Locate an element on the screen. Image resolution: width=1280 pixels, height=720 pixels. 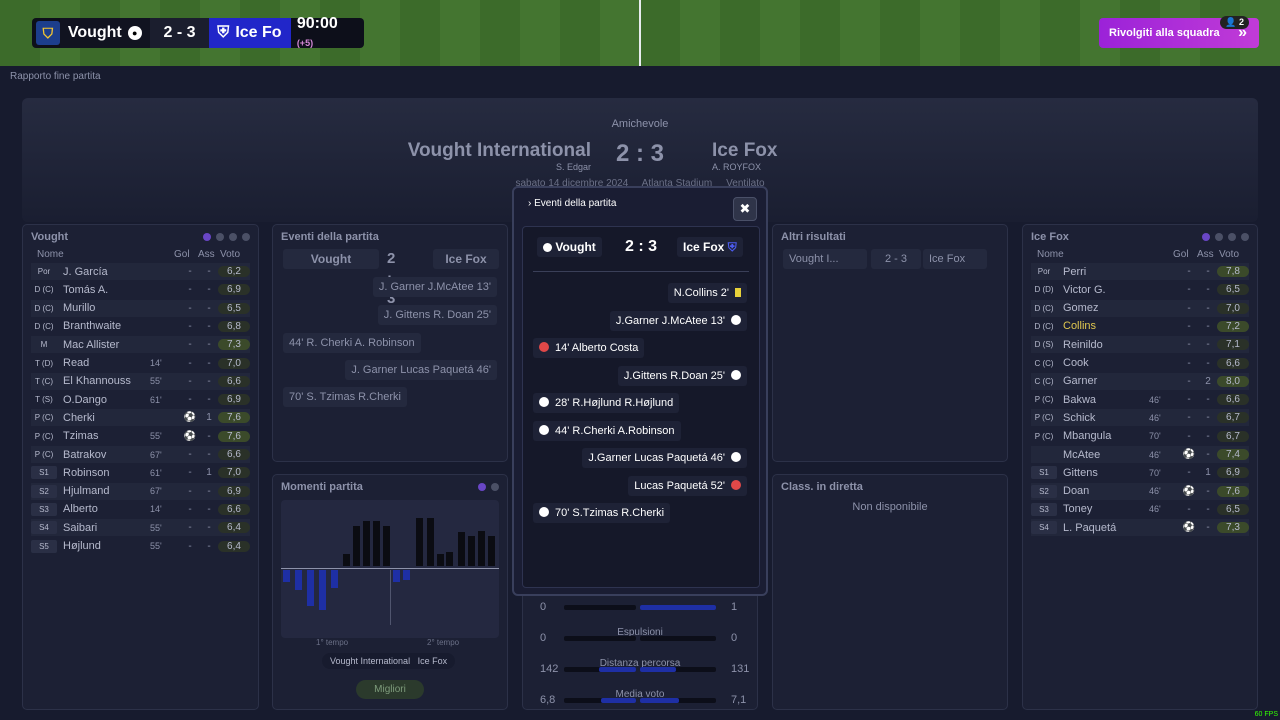
event-text: Lucas Paquetá 52' is located at coordinates (679, 485).